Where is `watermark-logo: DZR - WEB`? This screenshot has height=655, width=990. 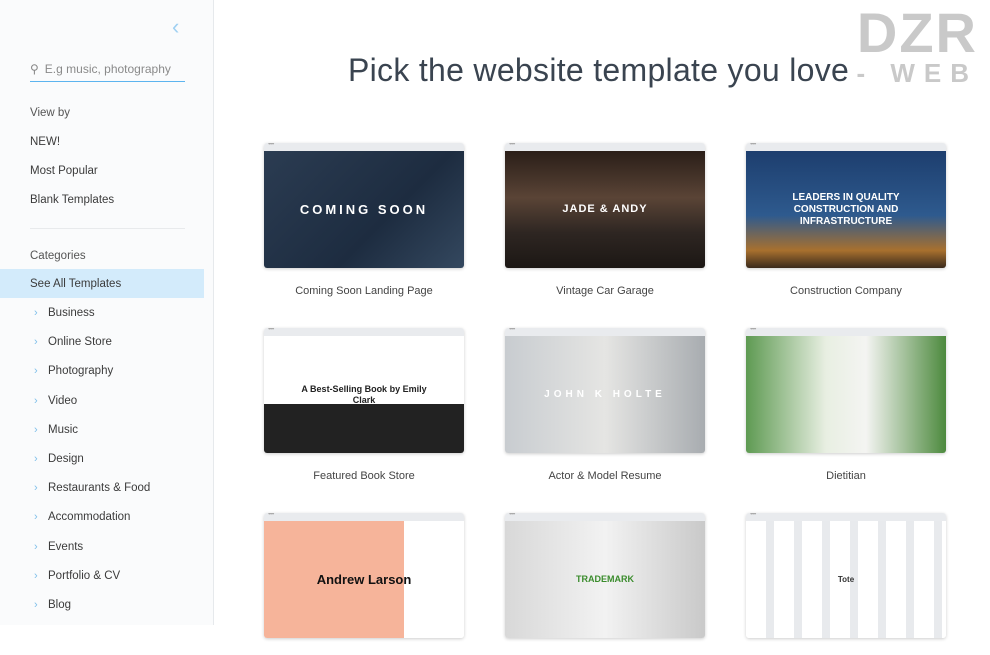
watermark-logo: DZR - WEB is located at coordinates (917, 44).